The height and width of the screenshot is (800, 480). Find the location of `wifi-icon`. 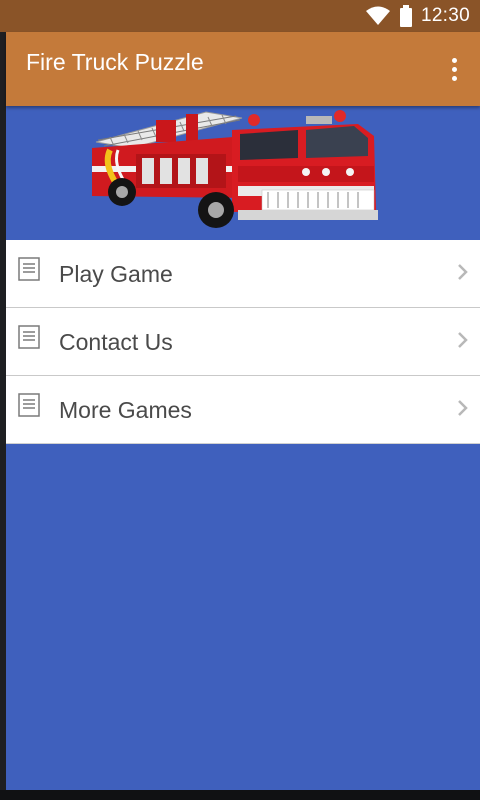

wifi-icon is located at coordinates (377, 15).